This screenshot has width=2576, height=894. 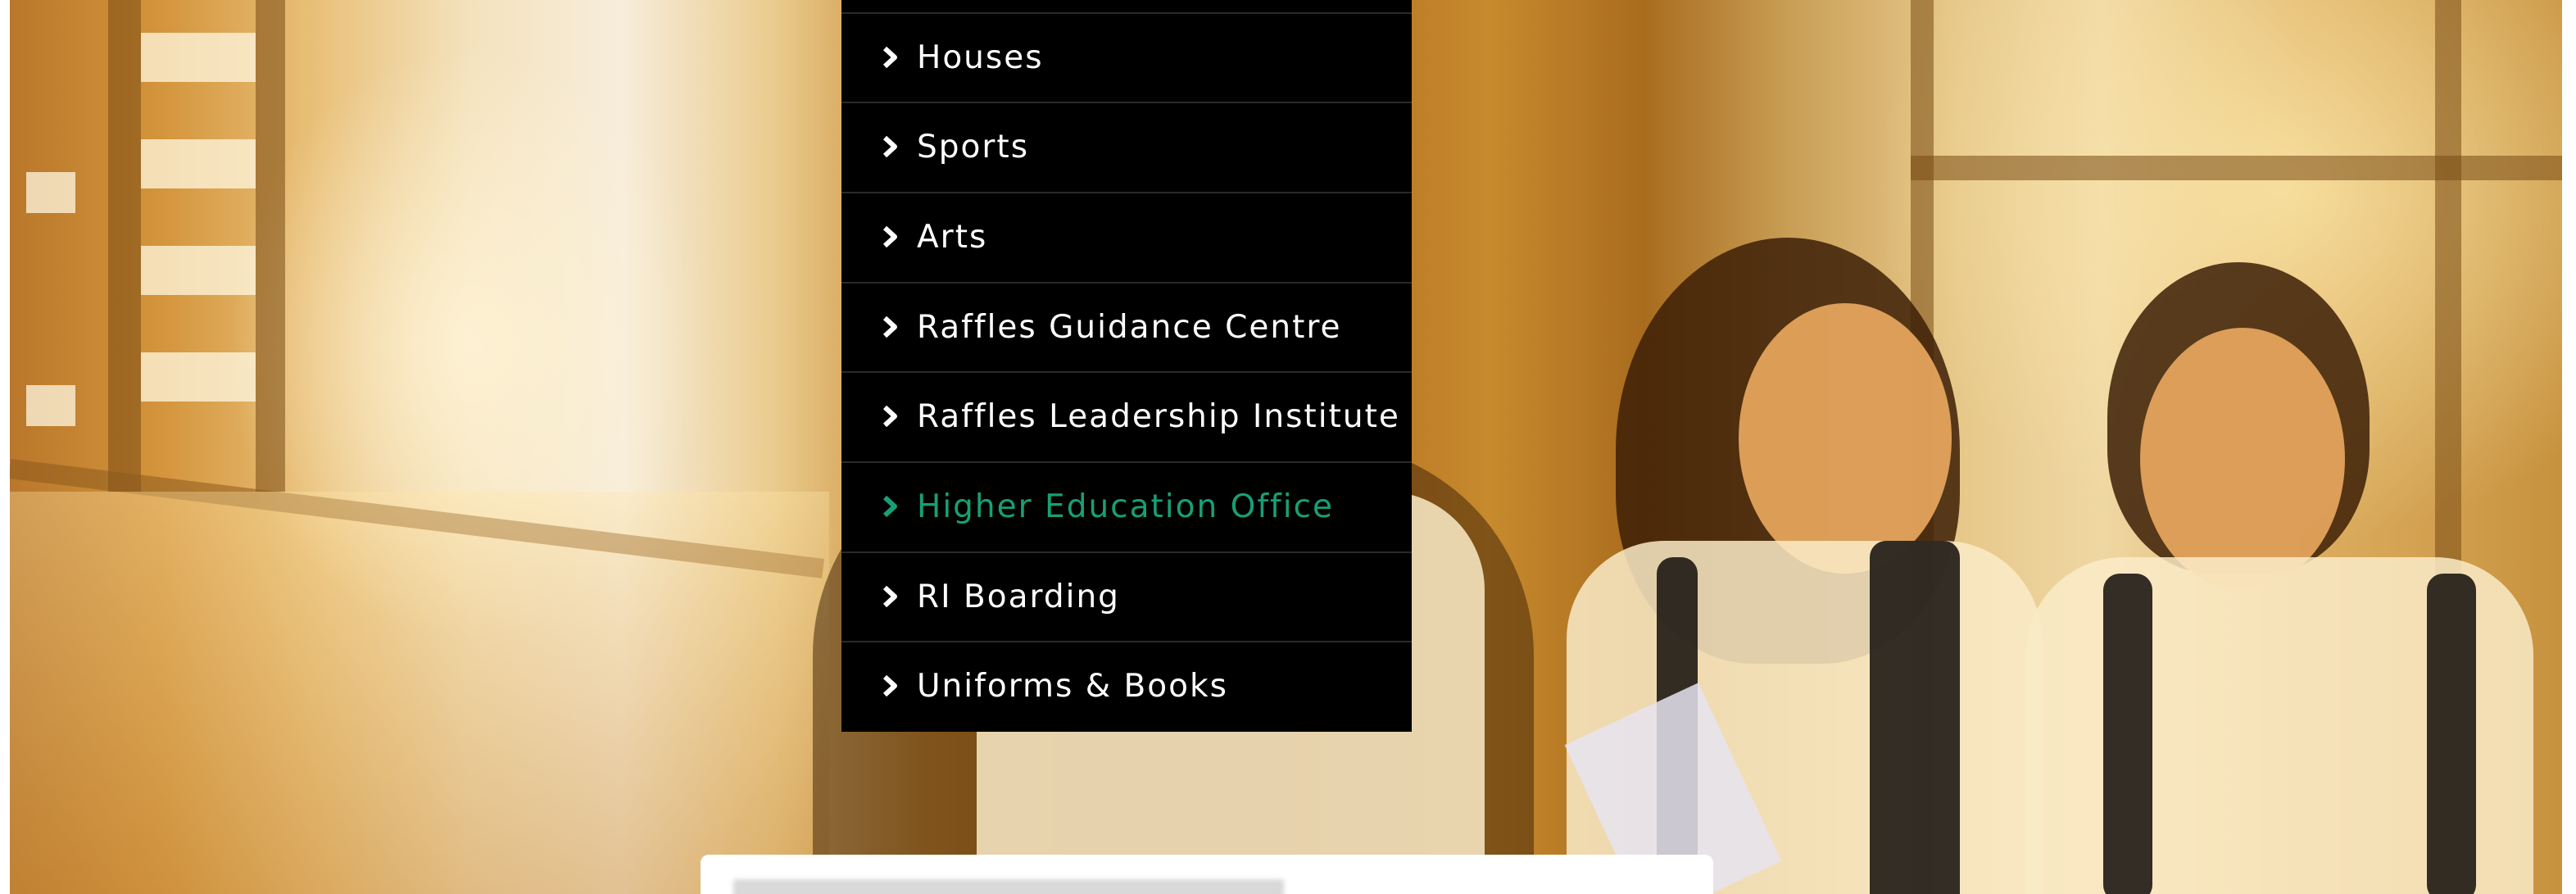 What do you see at coordinates (980, 57) in the screenshot?
I see `menu-item-label: Houses` at bounding box center [980, 57].